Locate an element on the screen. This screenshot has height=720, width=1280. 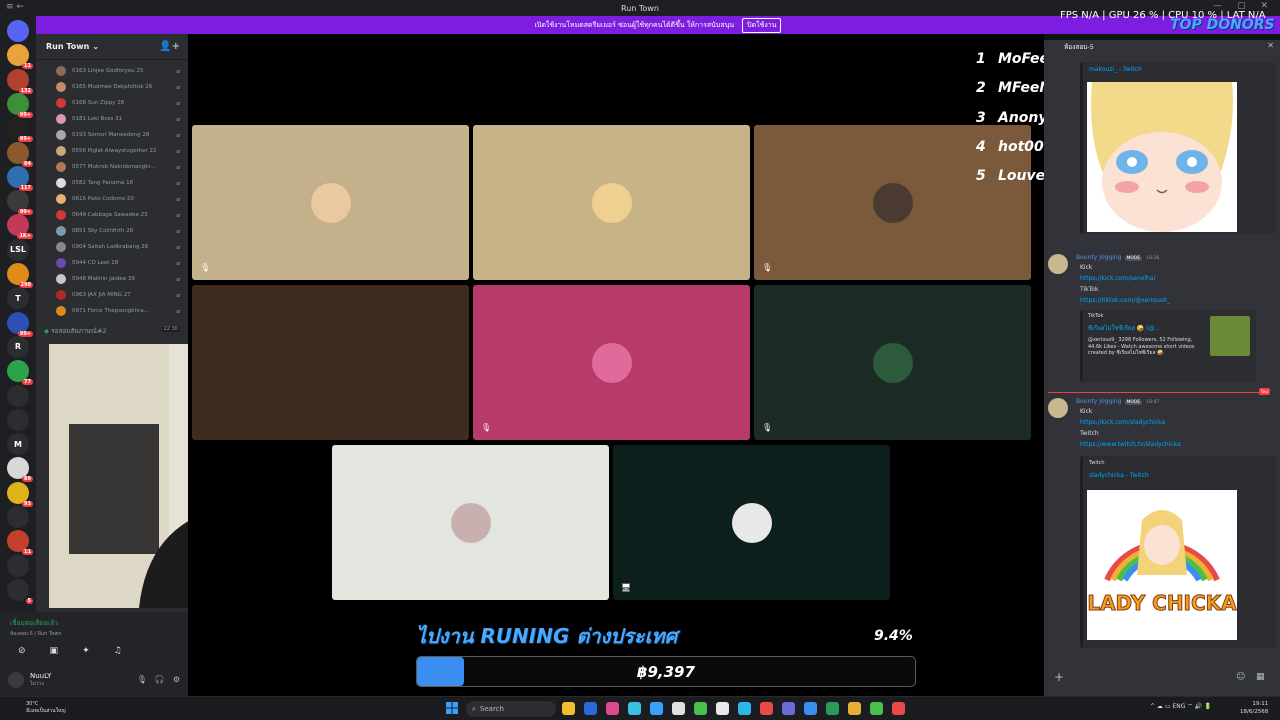
embed-thumbnail is located at coordinates (1230, 336).